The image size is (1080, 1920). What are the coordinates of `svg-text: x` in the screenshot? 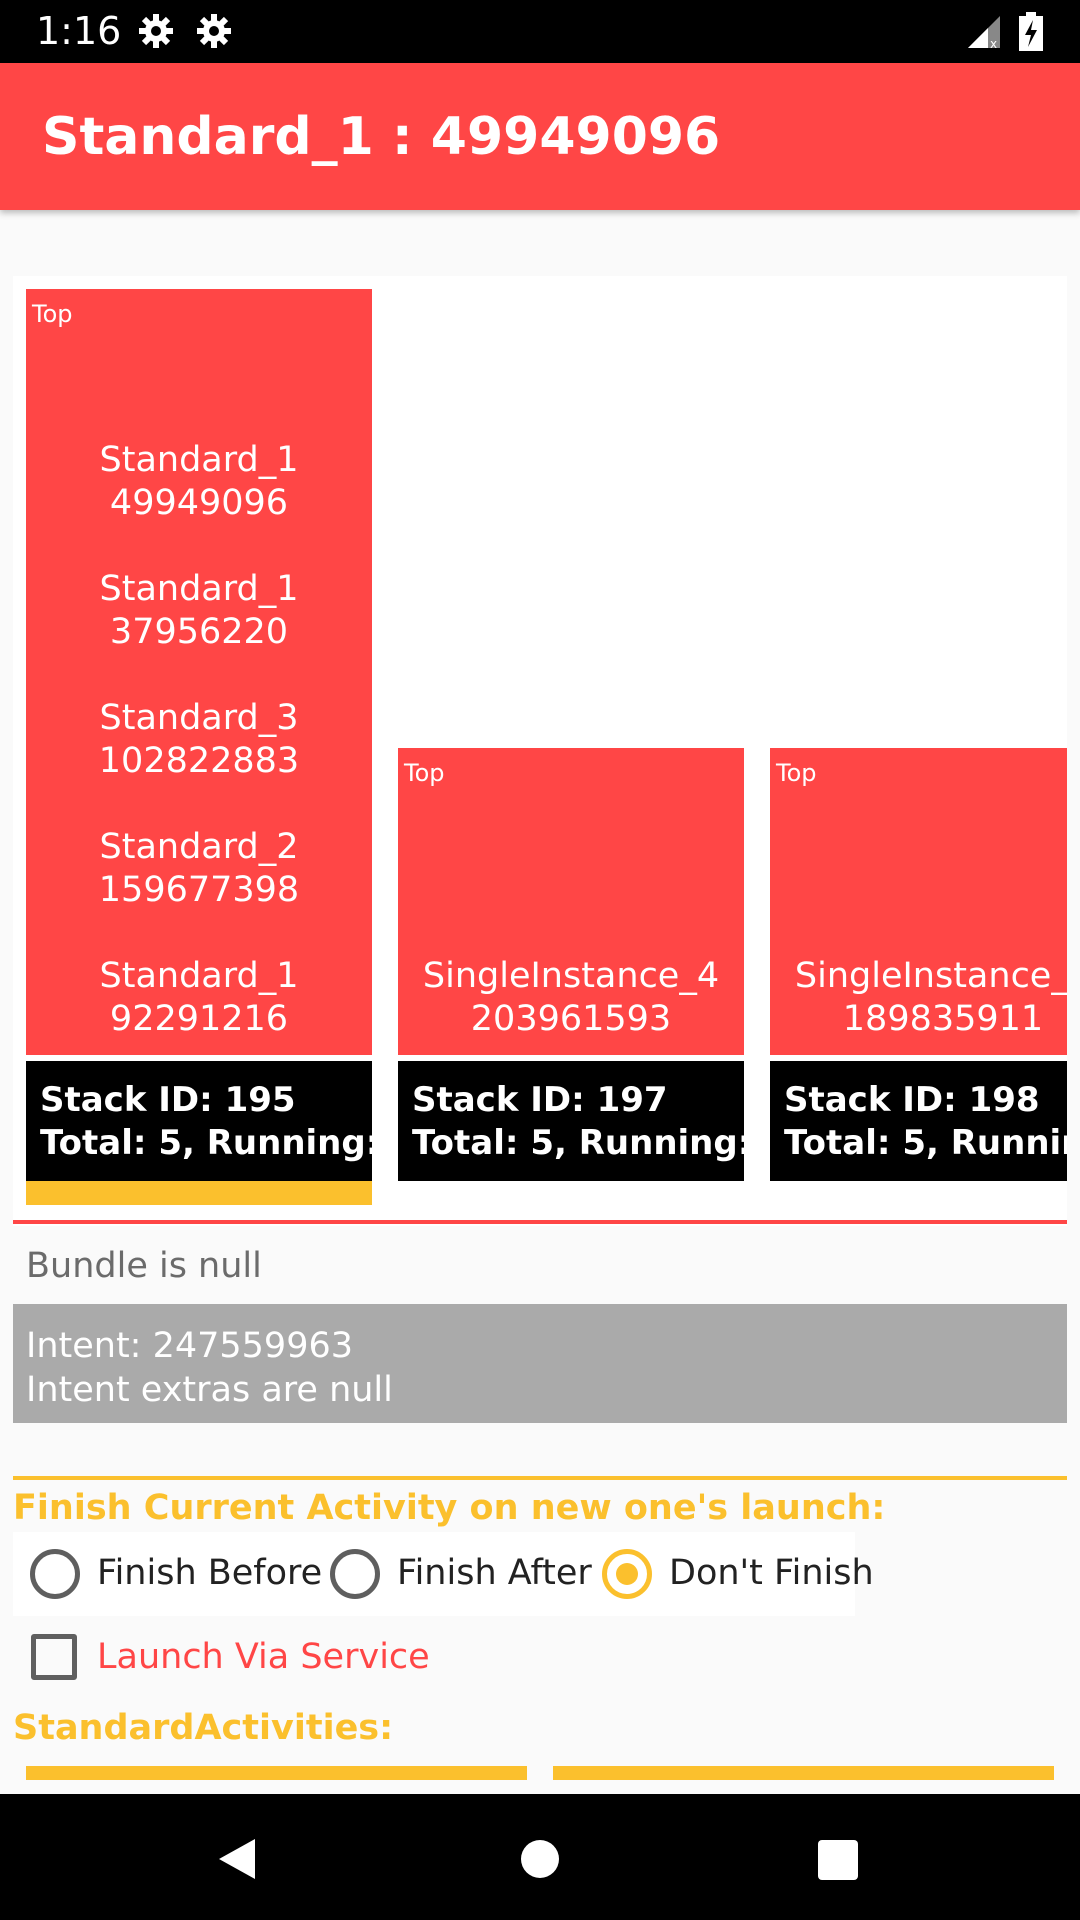 It's located at (993, 43).